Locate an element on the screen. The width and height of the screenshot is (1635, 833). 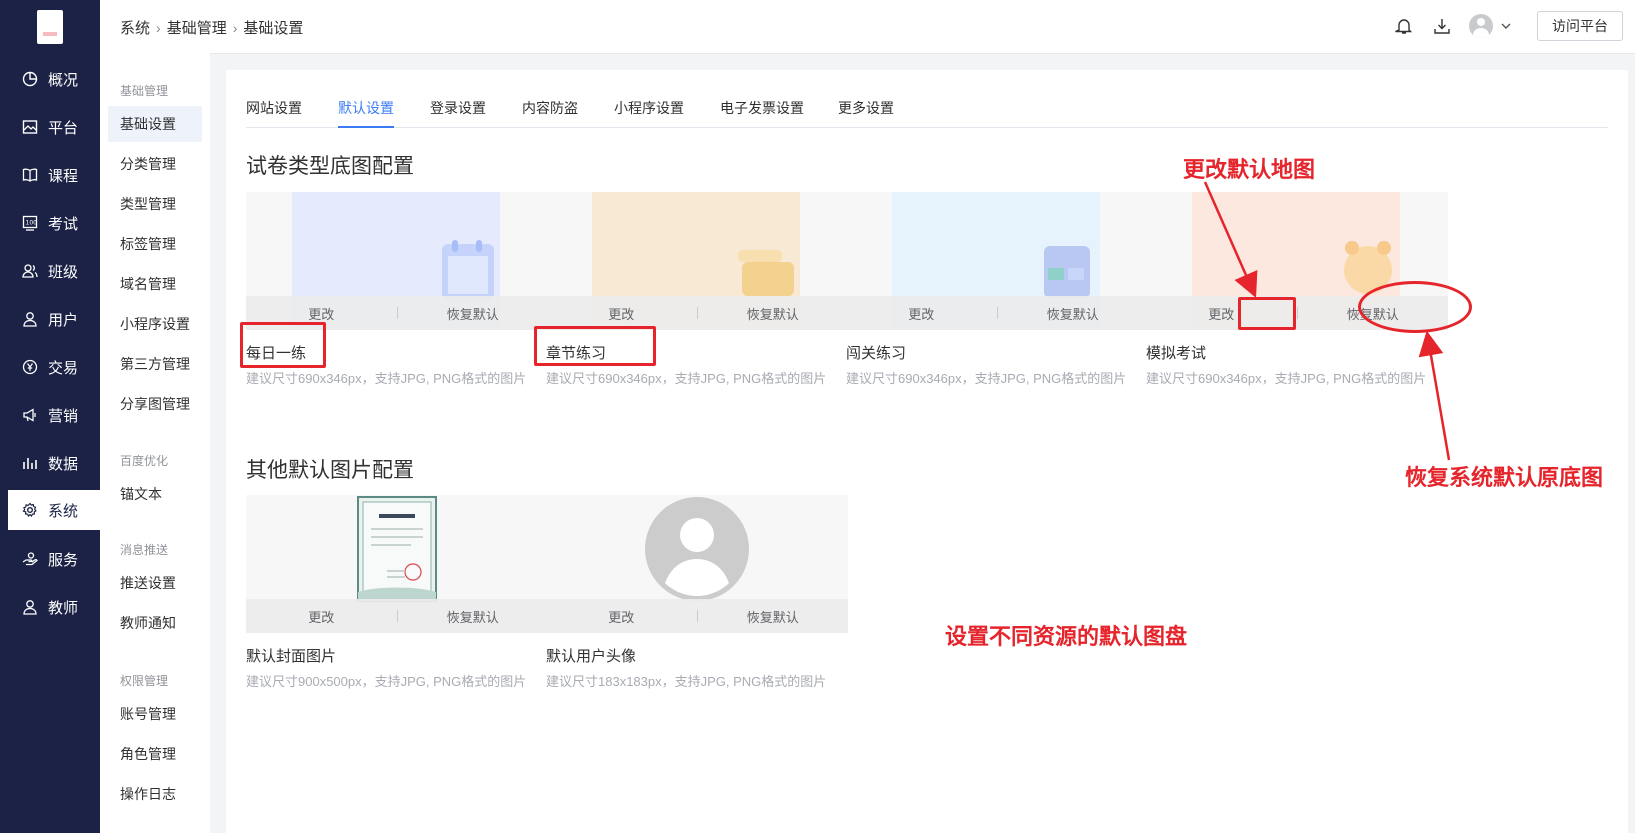
score-icon: 100 is located at coordinates (30, 223).